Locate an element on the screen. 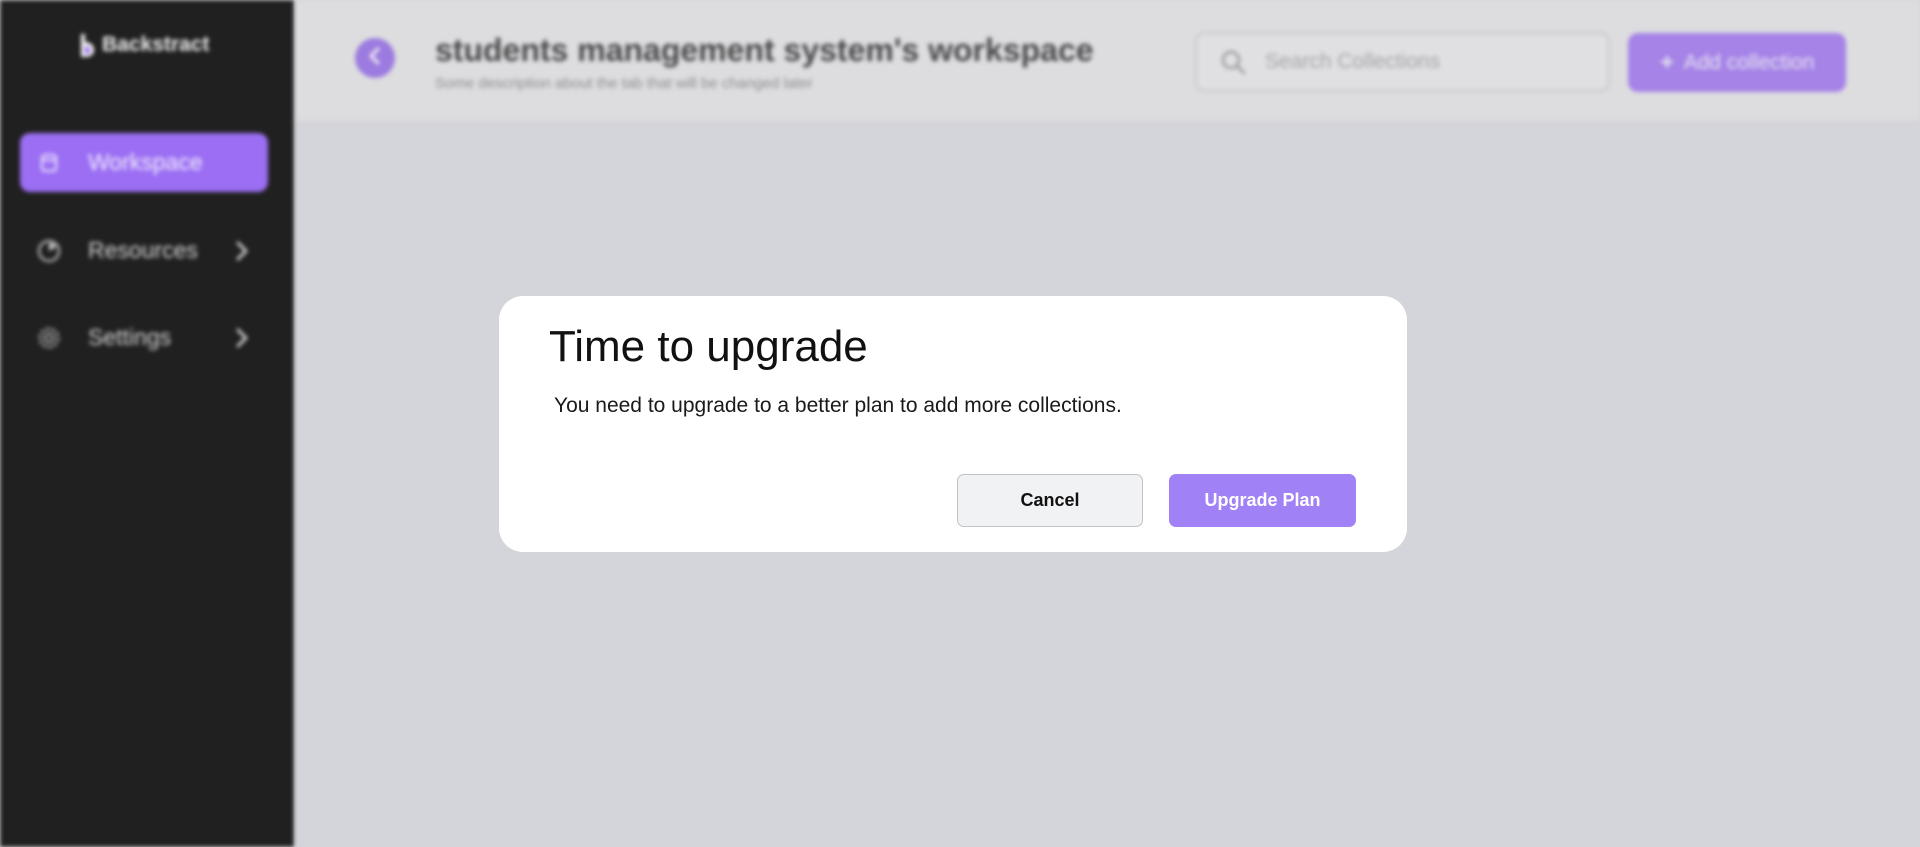 The height and width of the screenshot is (847, 1920). brand-logo: Backstract is located at coordinates (143, 45).